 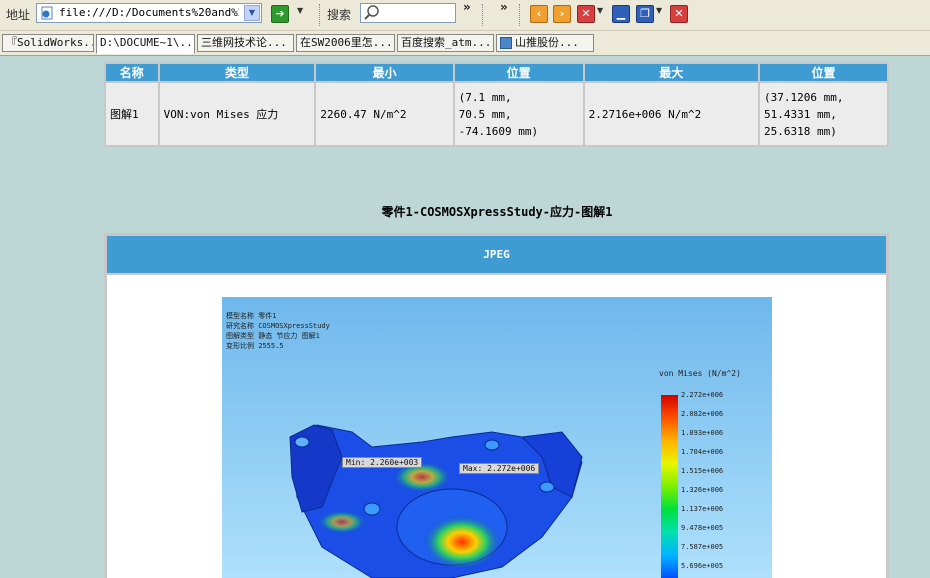 I want to click on col-header-type: 类型, so click(x=237, y=72).